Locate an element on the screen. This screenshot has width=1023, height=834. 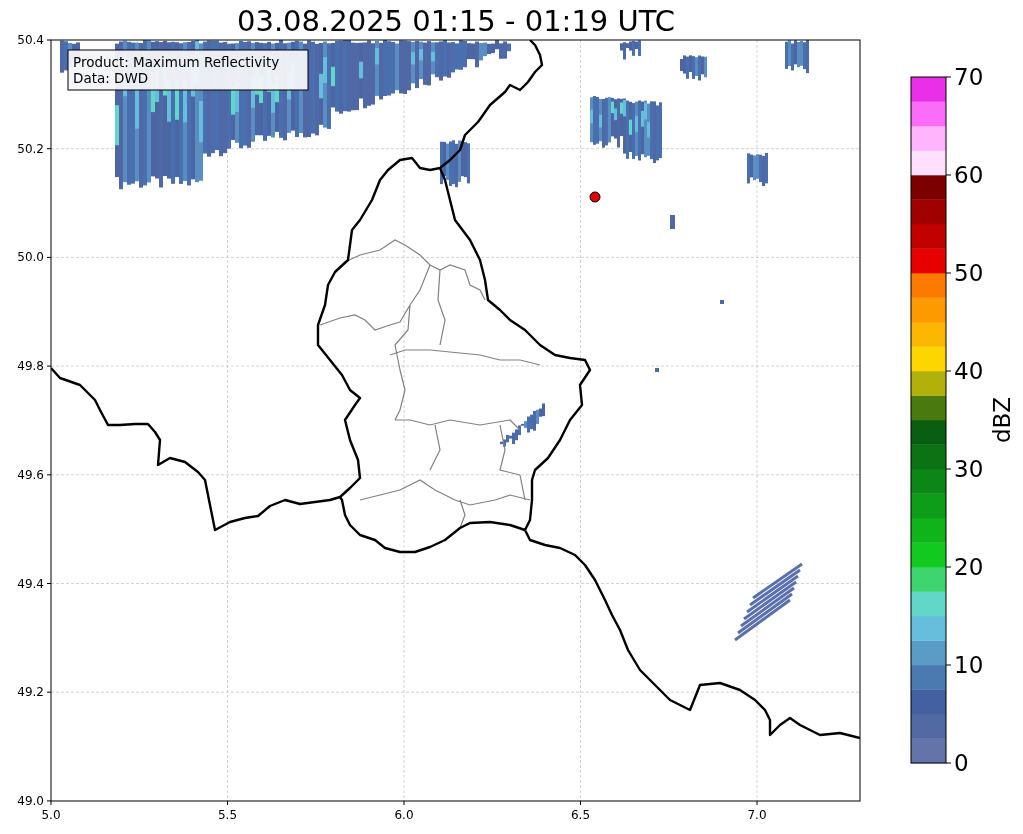
colorbar-tick-label: 60 is located at coordinates (969, 175).